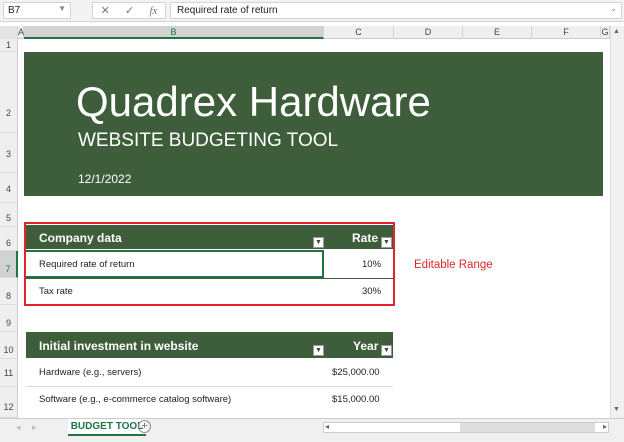 This screenshot has width=624, height=442. What do you see at coordinates (227, 10) in the screenshot?
I see `formula-value: Required rate of return` at bounding box center [227, 10].